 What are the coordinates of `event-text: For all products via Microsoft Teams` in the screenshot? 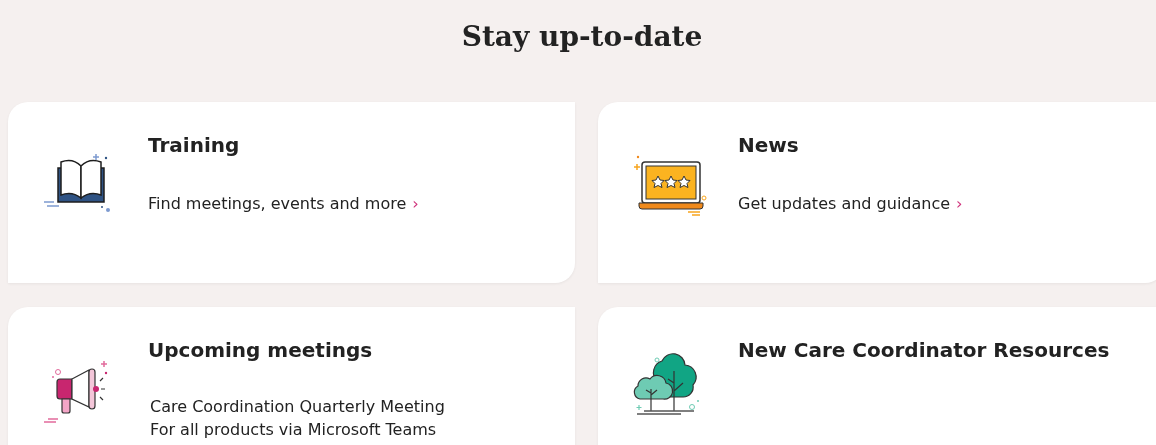 It's located at (294, 430).